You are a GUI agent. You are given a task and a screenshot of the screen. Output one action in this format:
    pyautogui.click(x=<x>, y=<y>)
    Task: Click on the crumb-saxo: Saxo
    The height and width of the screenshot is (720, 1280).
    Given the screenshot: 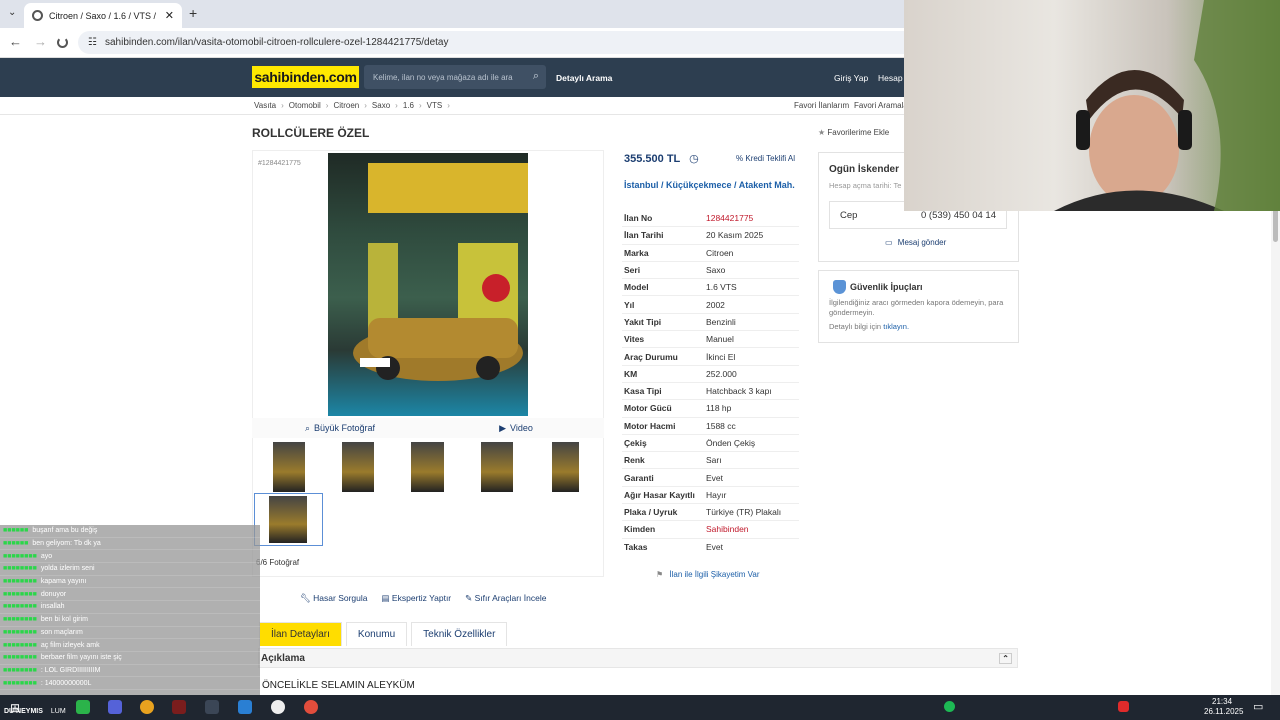 What is the action you would take?
    pyautogui.click(x=381, y=105)
    